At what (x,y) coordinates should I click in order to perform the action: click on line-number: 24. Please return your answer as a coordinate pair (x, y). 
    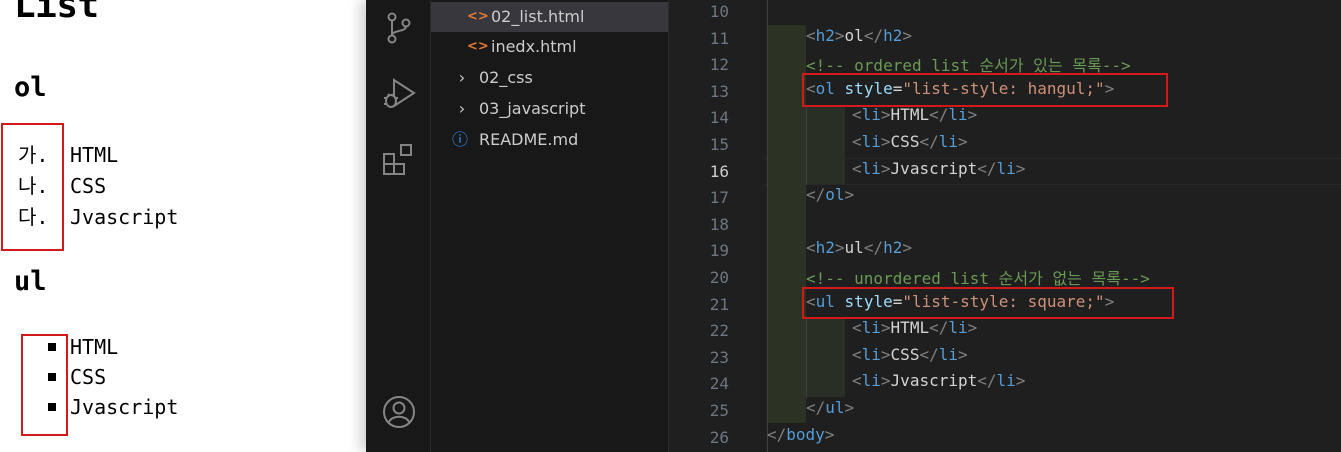
    Looking at the image, I should click on (719, 384).